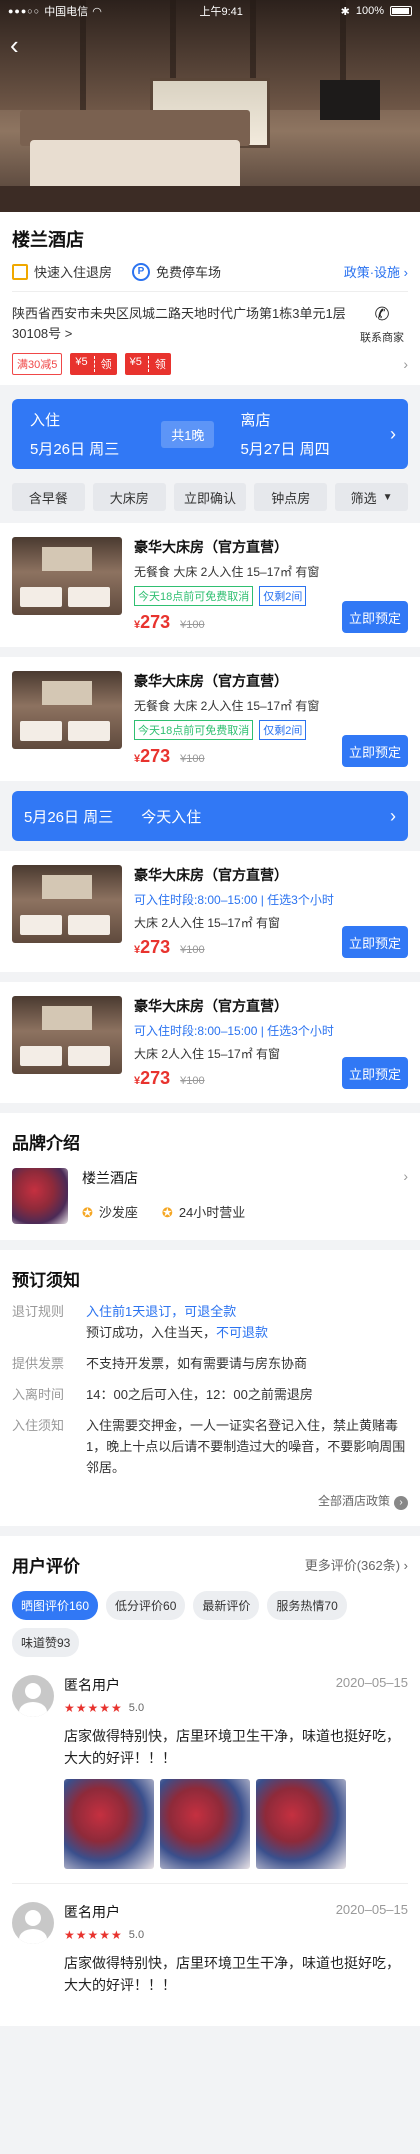 This screenshot has width=420, height=2154. What do you see at coordinates (210, 364) in the screenshot?
I see `coupon-row: 满30减5 ¥5 领 ¥5 领 ›` at bounding box center [210, 364].